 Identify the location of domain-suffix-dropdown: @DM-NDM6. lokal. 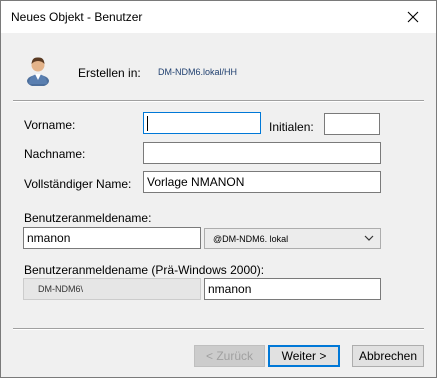
(292, 238).